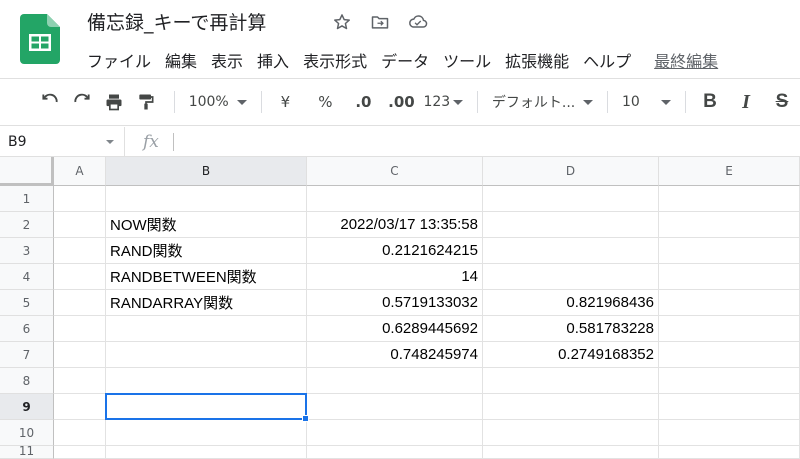 The width and height of the screenshot is (800, 459). What do you see at coordinates (27, 433) in the screenshot?
I see `row-header-10: 10` at bounding box center [27, 433].